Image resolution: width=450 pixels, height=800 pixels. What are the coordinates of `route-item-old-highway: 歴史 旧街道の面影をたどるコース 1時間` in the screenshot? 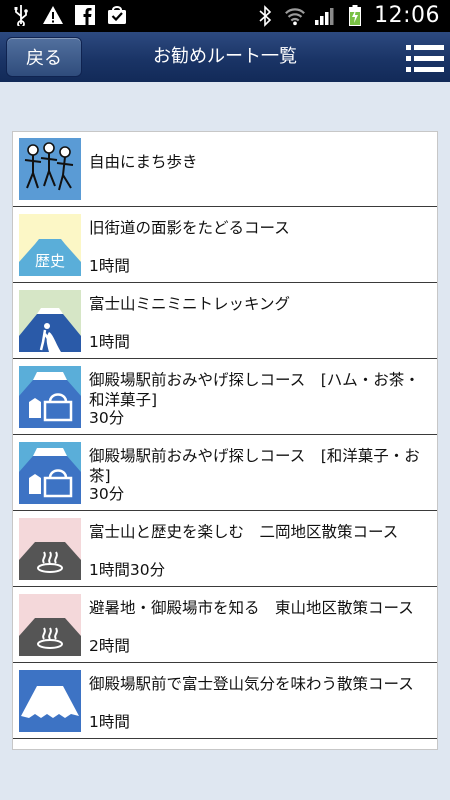 It's located at (225, 245).